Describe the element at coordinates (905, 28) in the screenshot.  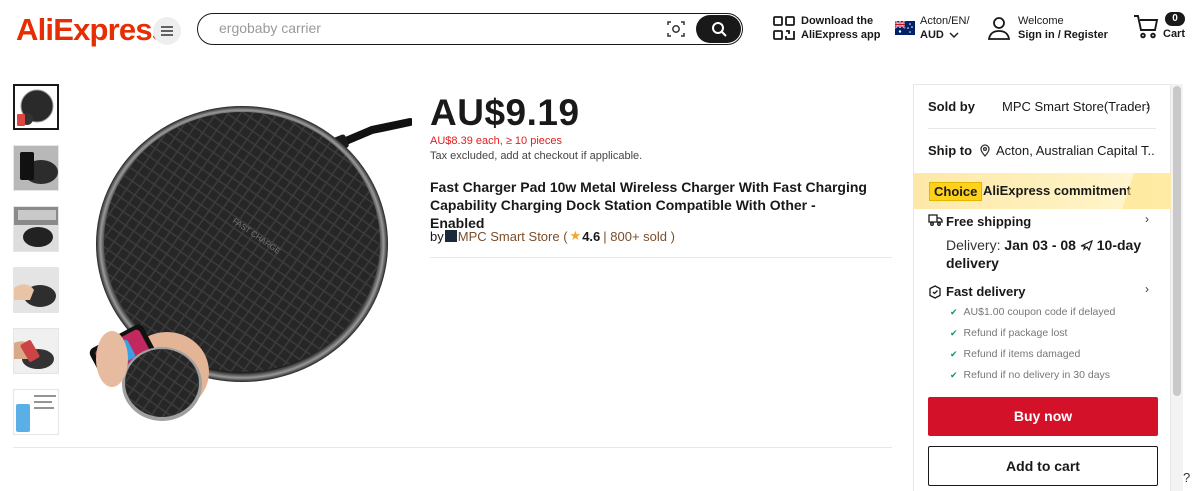
I see `australia-flag-icon` at that location.